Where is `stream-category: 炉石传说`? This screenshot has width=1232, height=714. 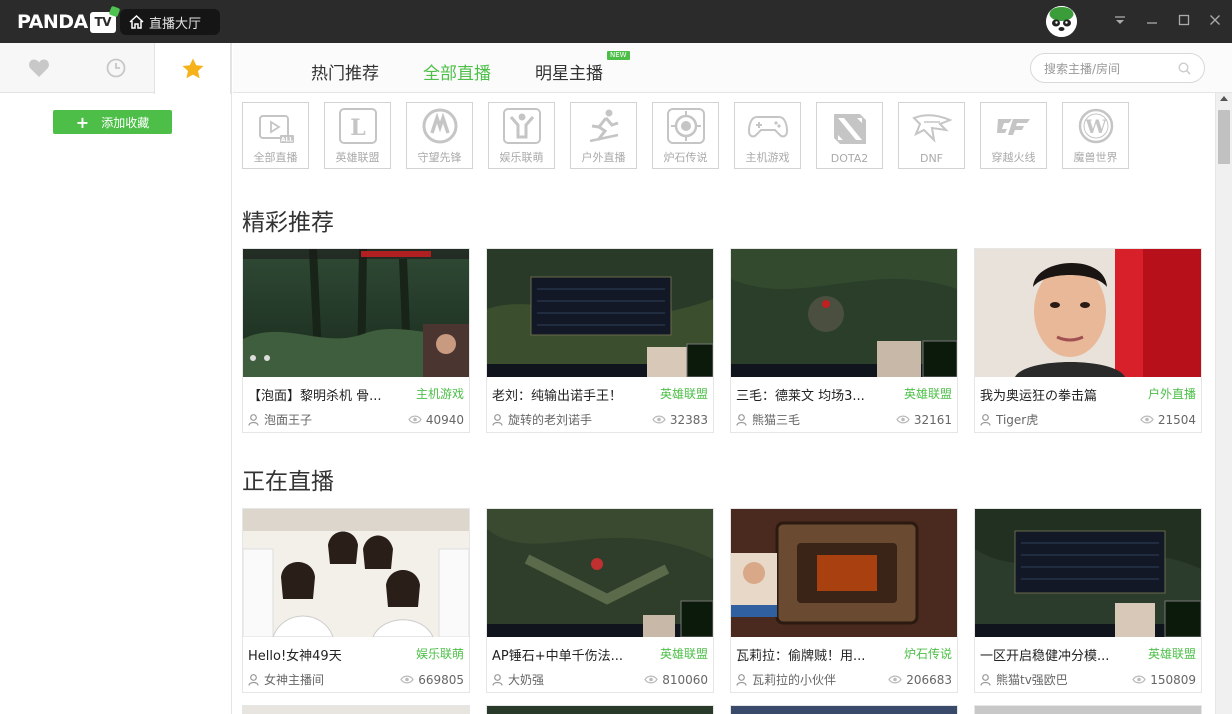 stream-category: 炉石传说 is located at coordinates (928, 654).